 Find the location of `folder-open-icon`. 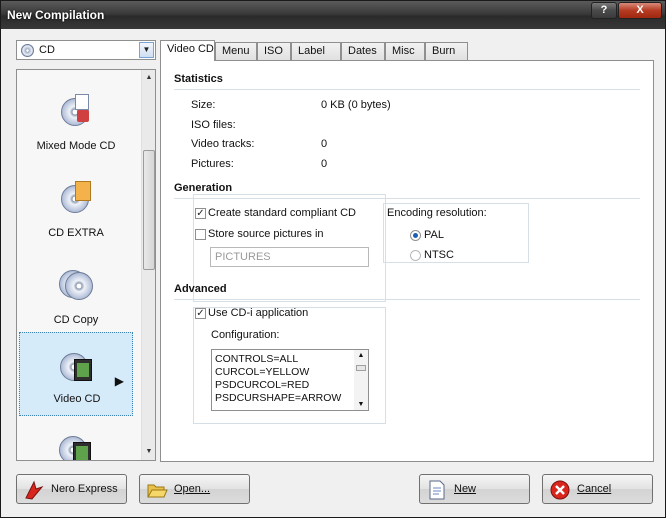

folder-open-icon is located at coordinates (157, 490).